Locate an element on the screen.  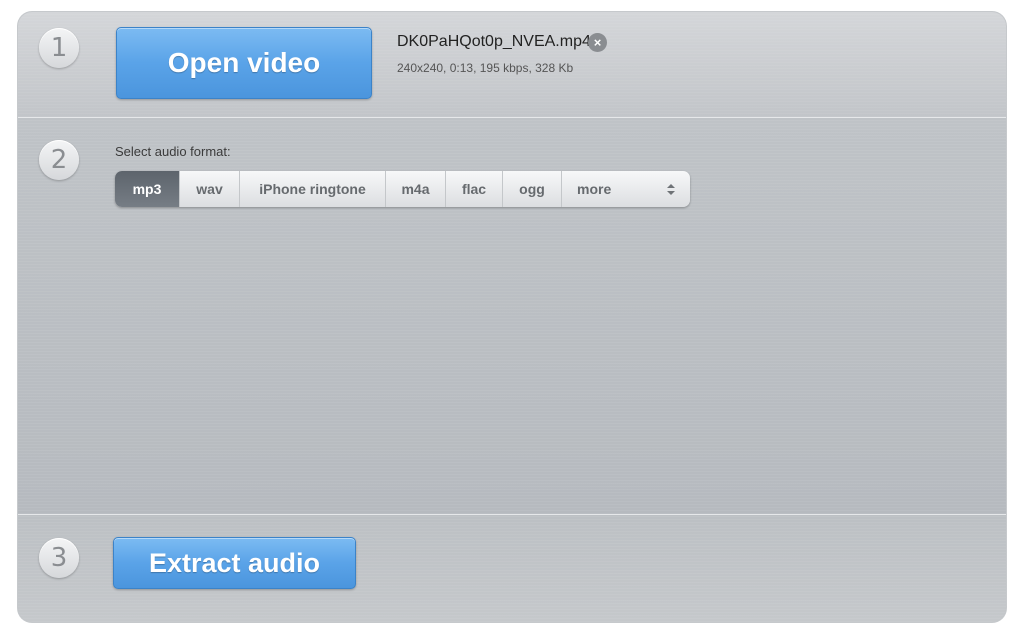
remove-file-icon: × is located at coordinates (597, 42).